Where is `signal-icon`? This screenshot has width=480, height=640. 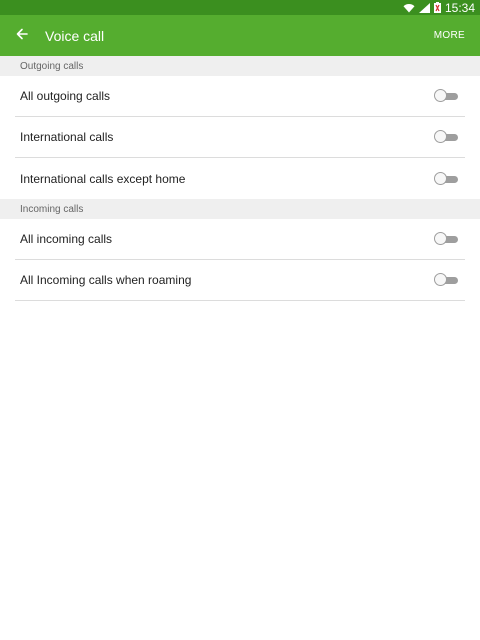
signal-icon is located at coordinates (424, 7).